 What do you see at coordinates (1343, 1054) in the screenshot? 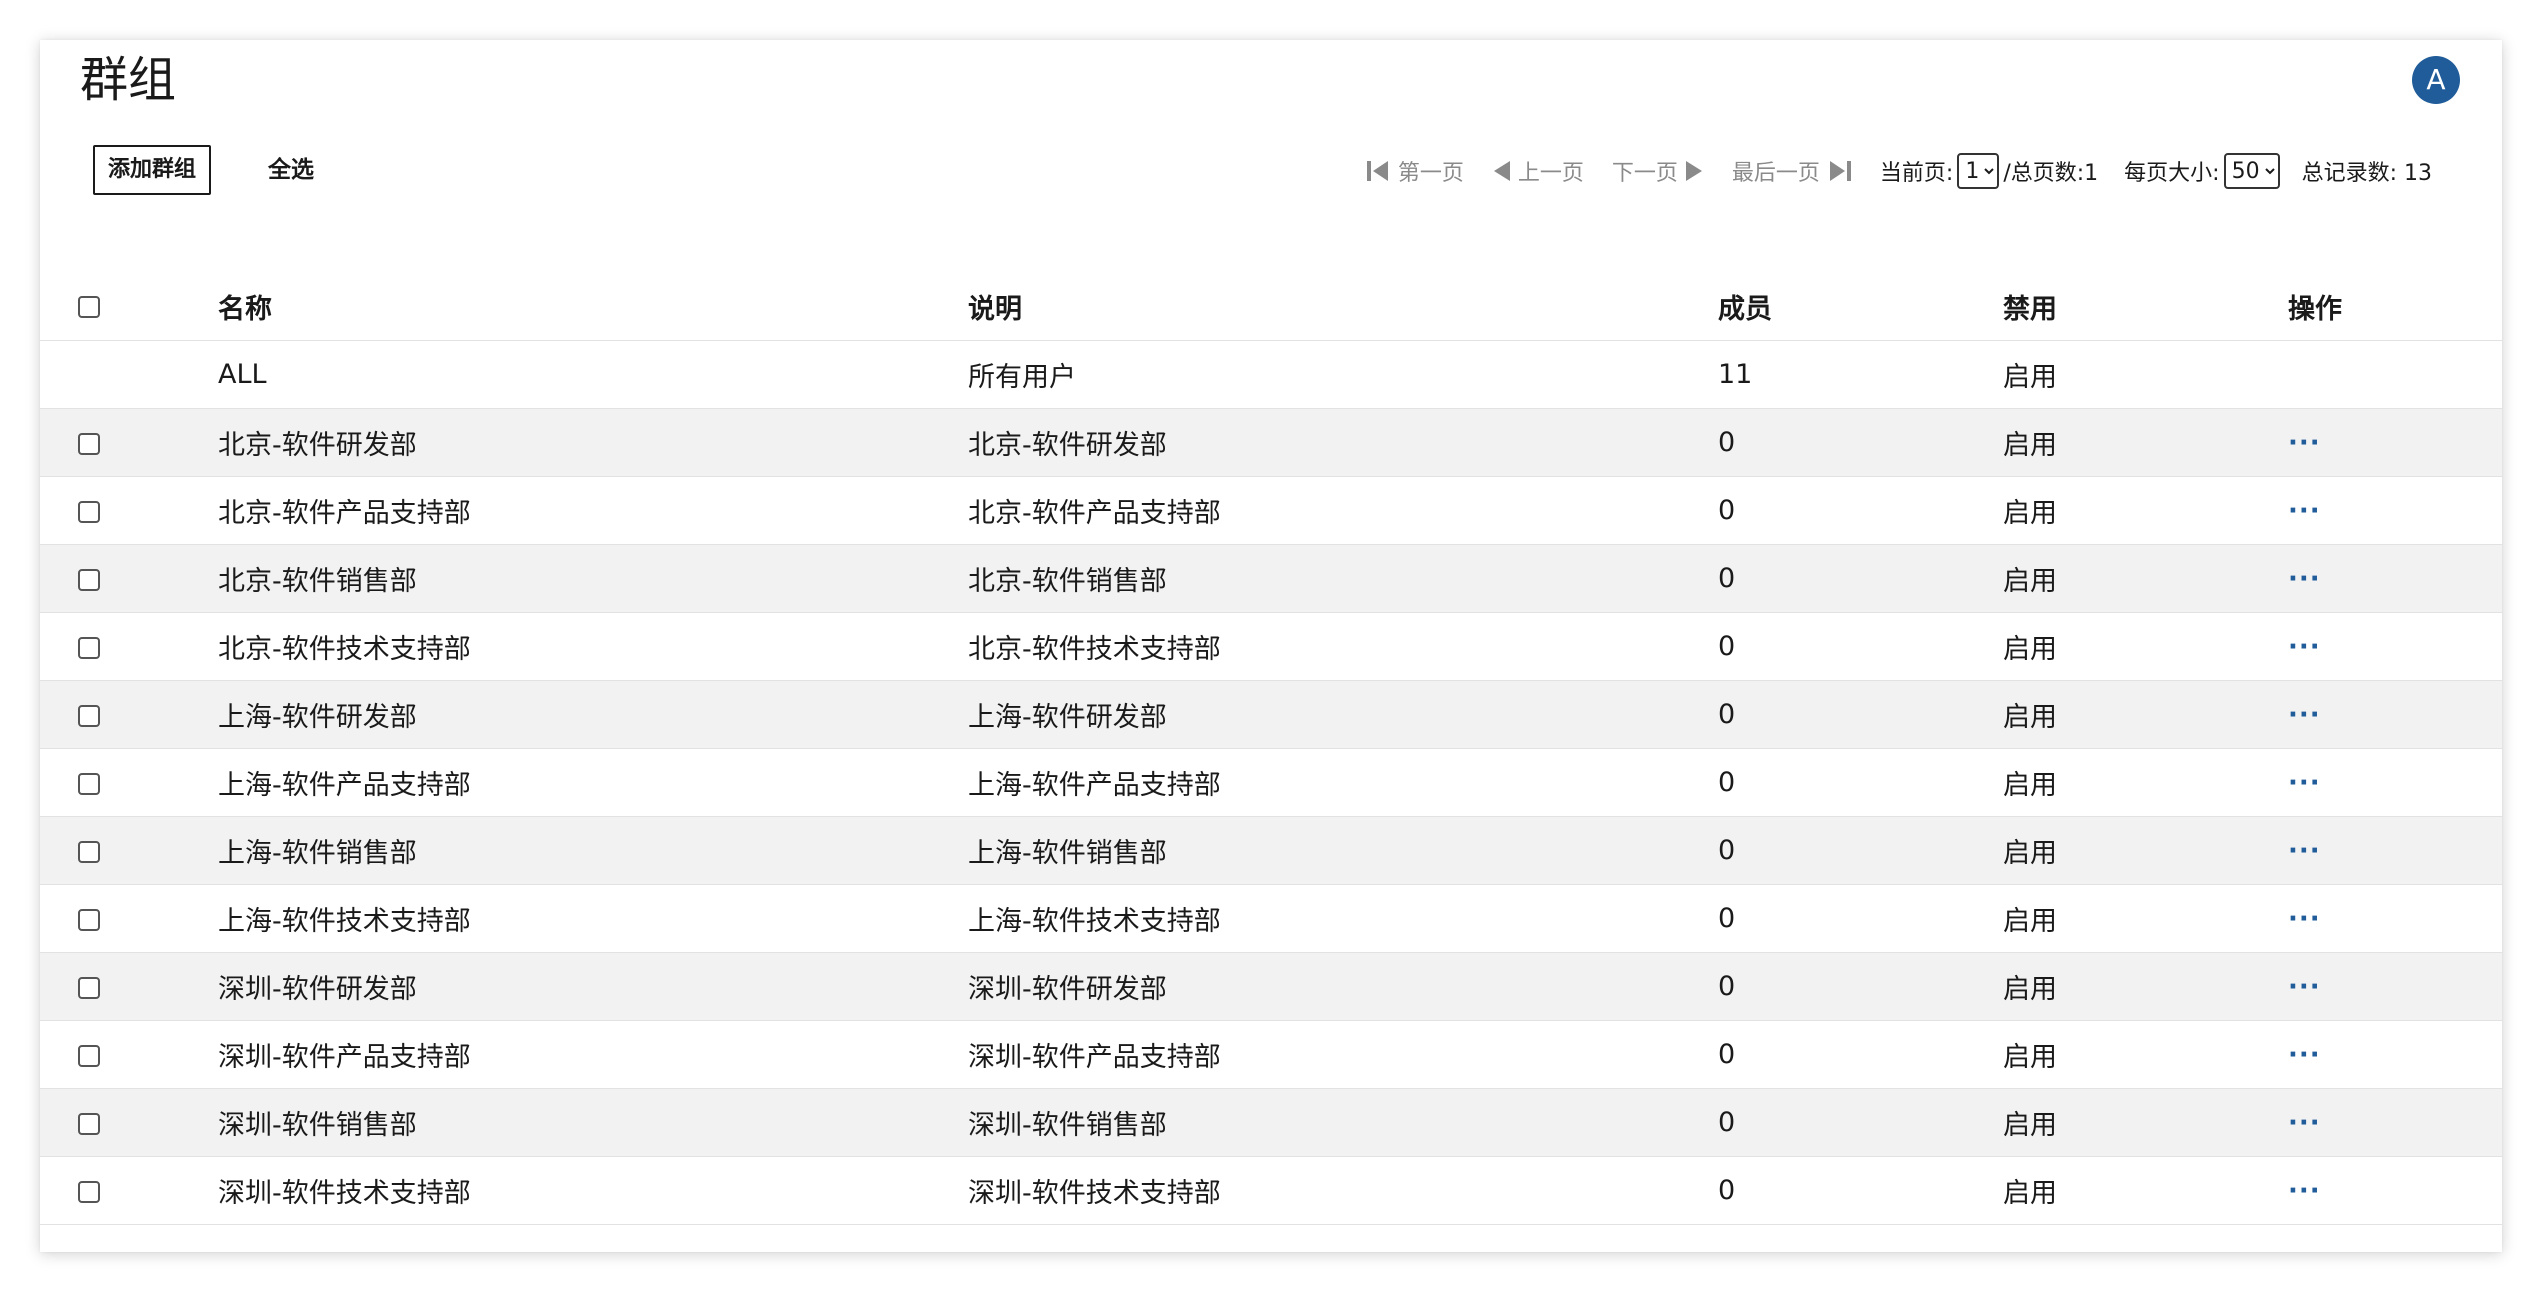
I see `group-description-cell: 深圳-软件产品支持部` at bounding box center [1343, 1054].